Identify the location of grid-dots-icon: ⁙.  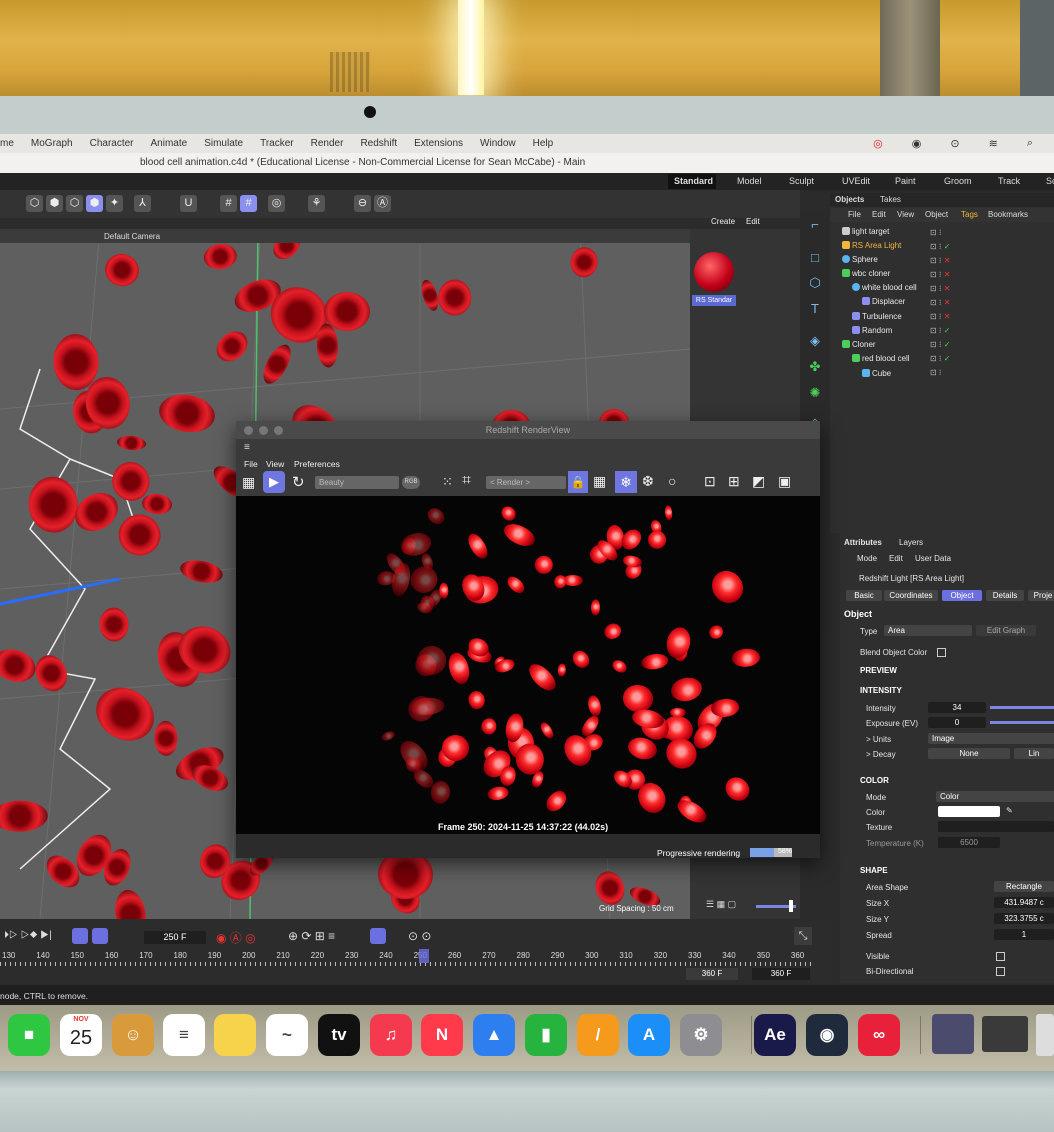
(447, 482).